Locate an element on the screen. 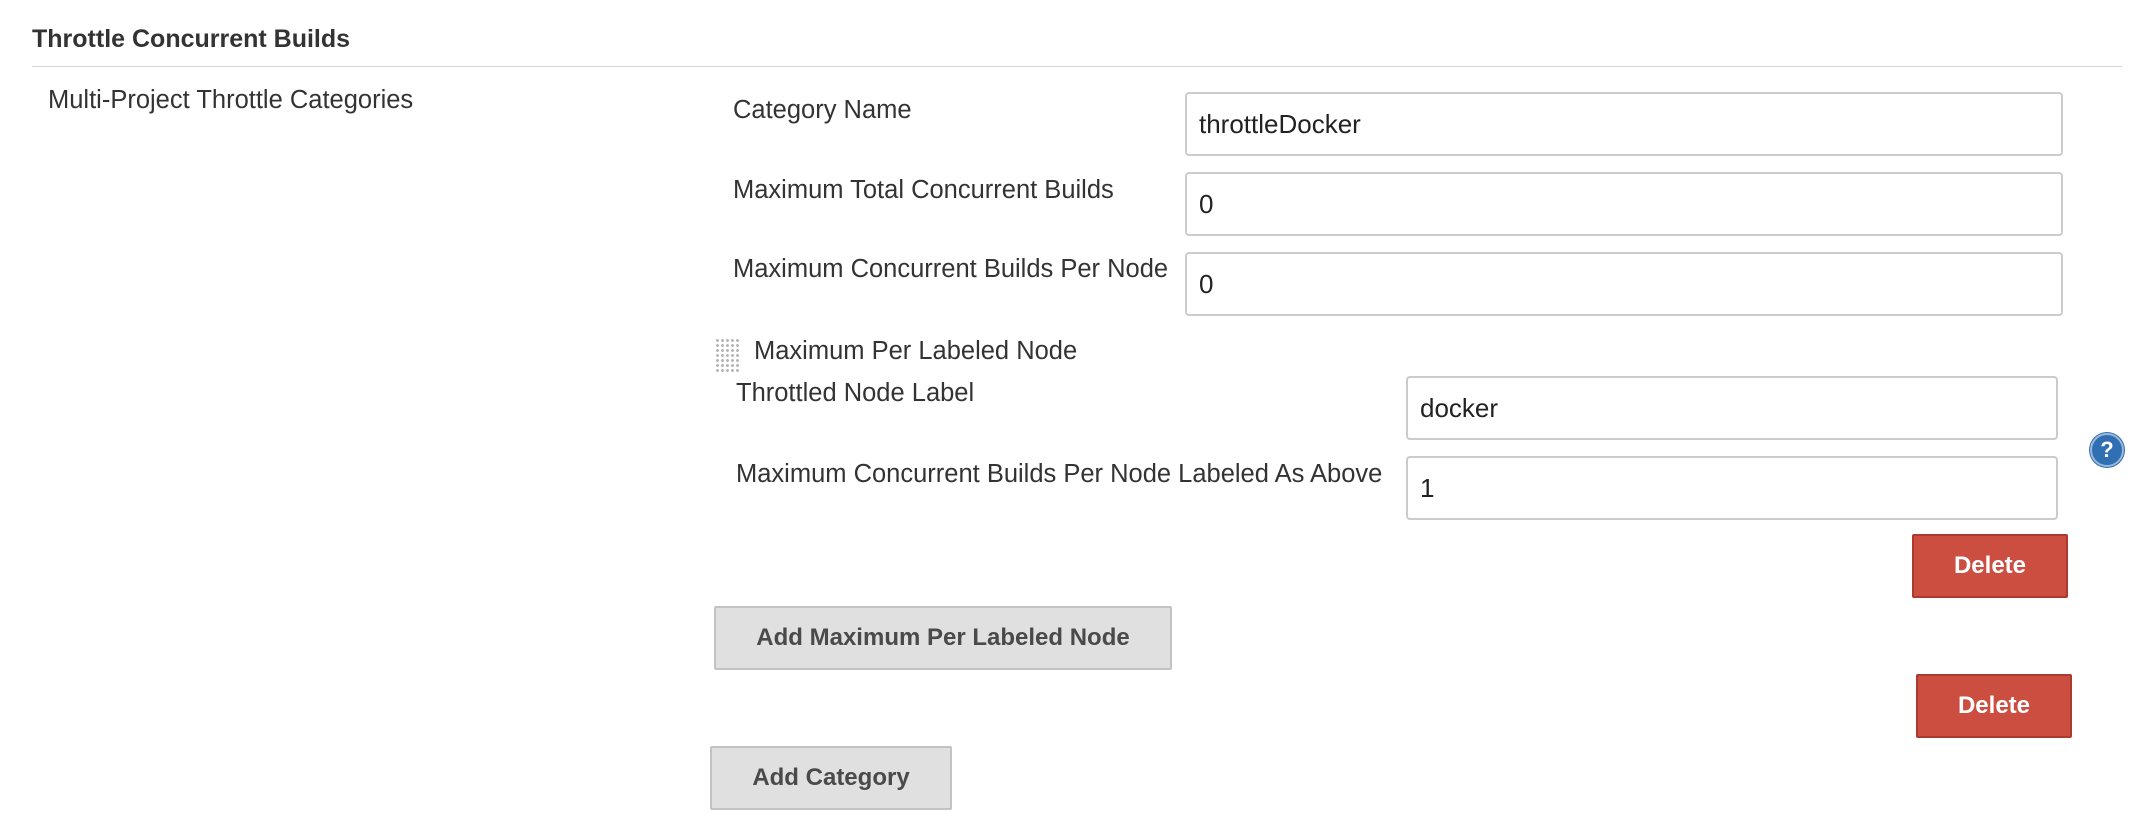 The image size is (2134, 828). category-name-label: Category Name is located at coordinates (822, 110).